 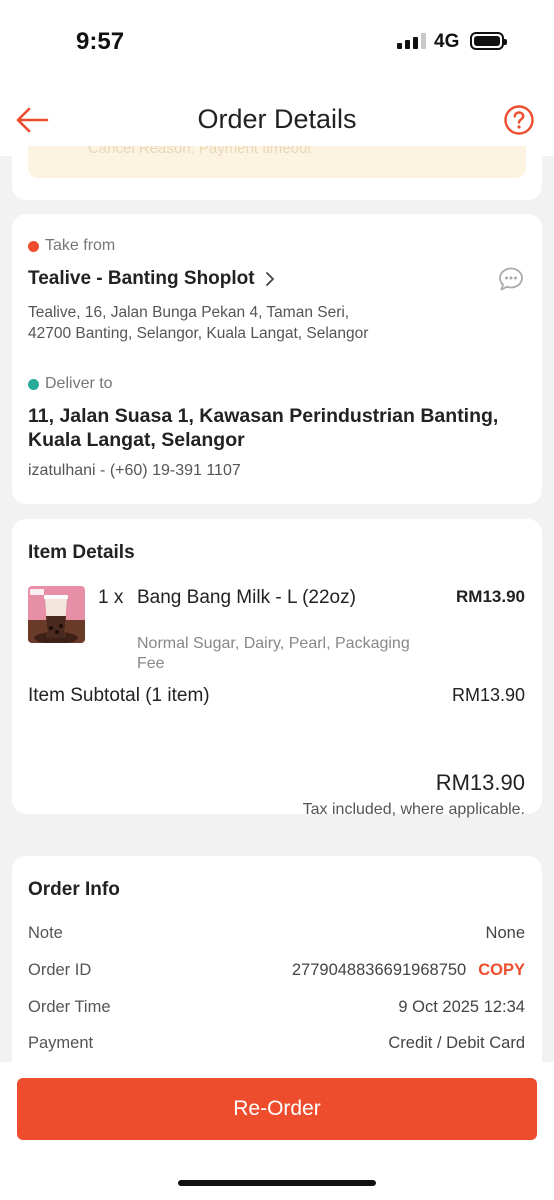 I want to click on tax-note: Tax included, where applicable., so click(x=413, y=809).